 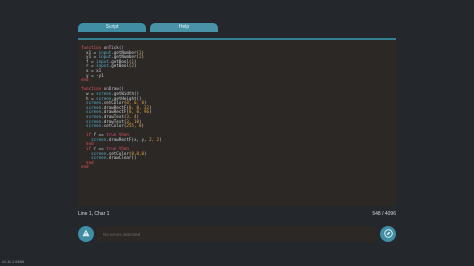 I want to click on code-token: 255, 0, so click(x=134, y=126).